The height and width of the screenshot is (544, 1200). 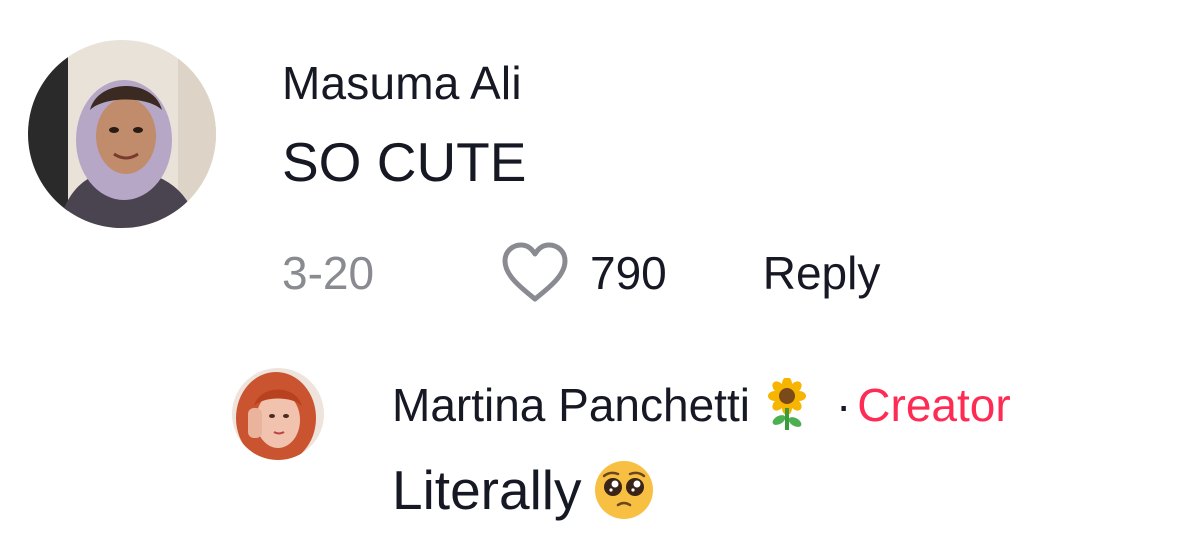 I want to click on reply-body: Literally, so click(x=524, y=490).